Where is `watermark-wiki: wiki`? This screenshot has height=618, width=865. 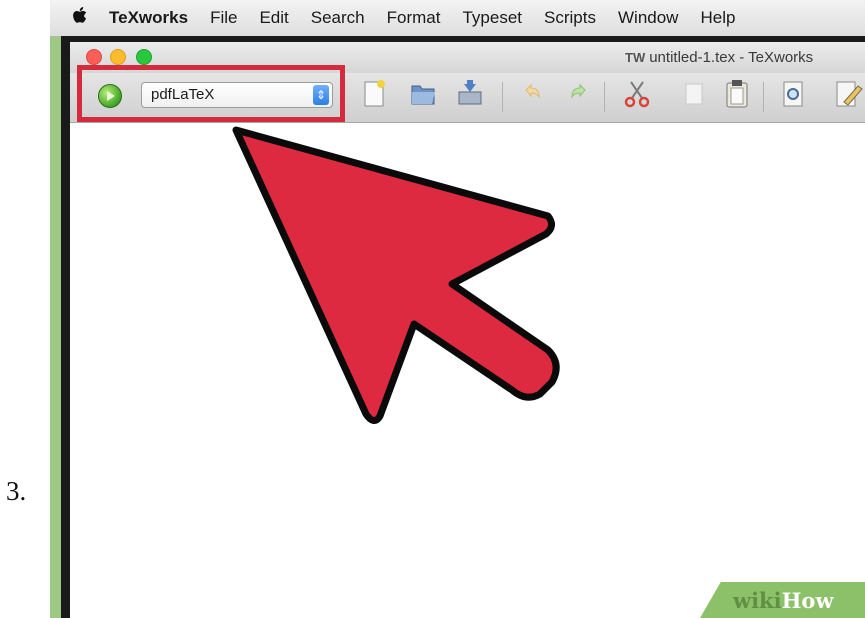 watermark-wiki: wiki is located at coordinates (757, 600).